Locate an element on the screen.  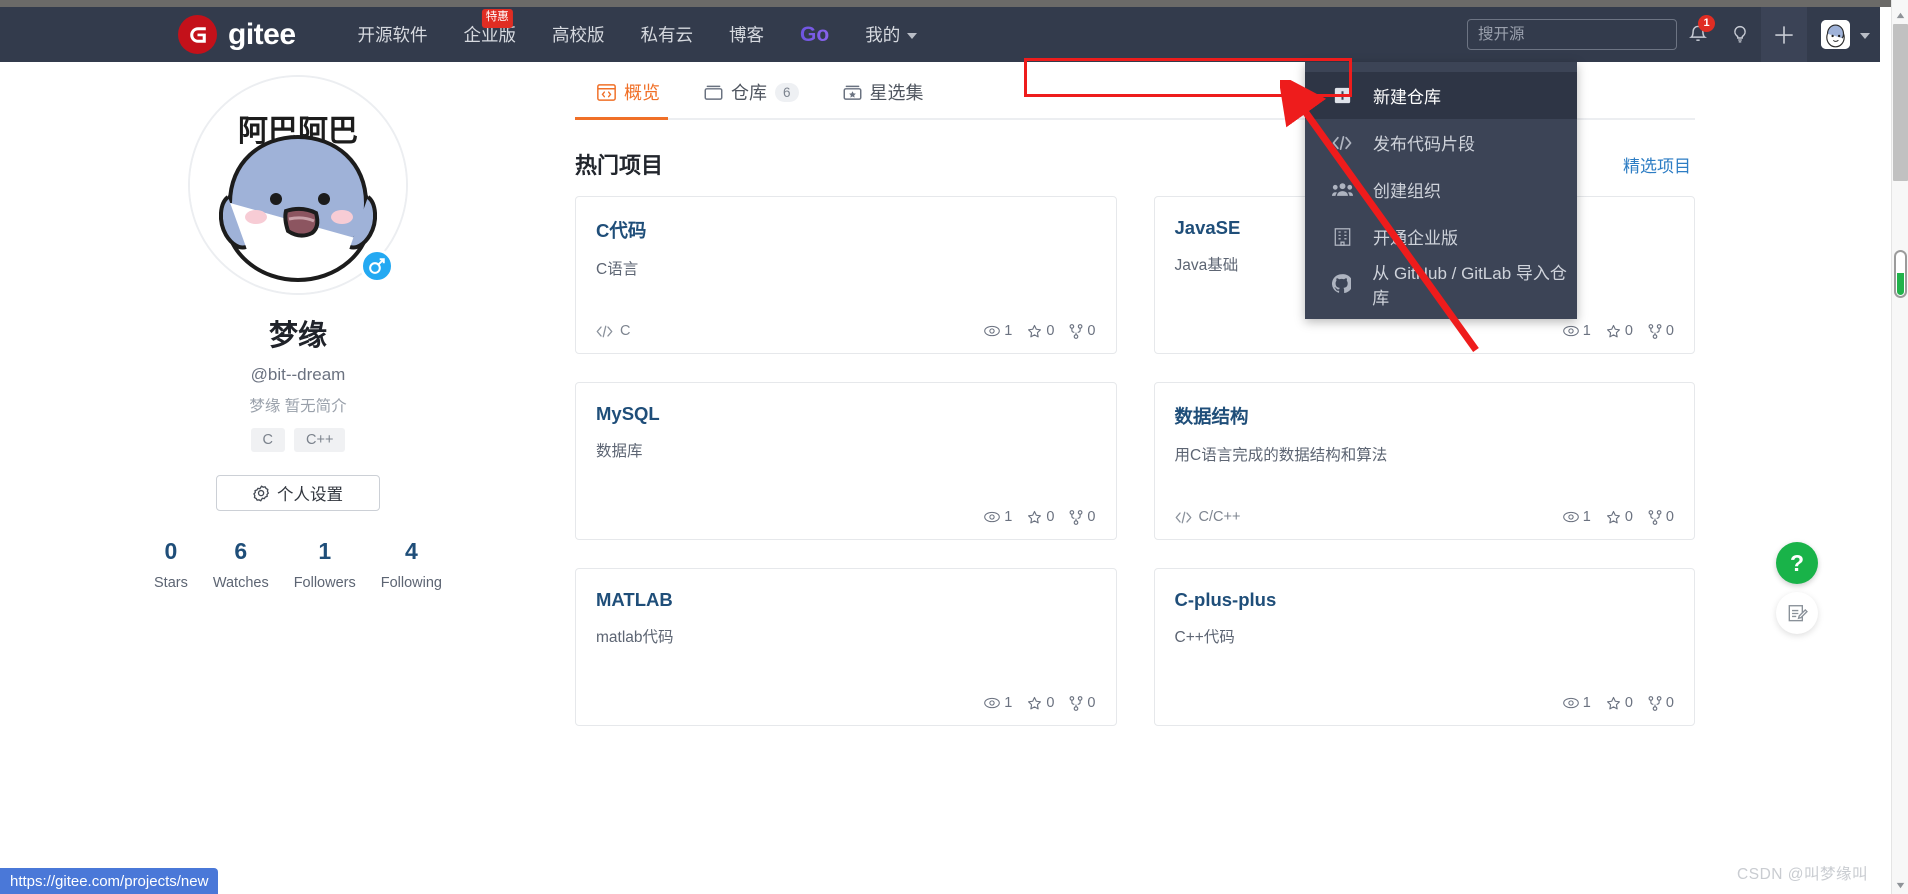
repository-card: 数据结构 用C语言完成的数据结构和算法 C/C++ 1 0 0 is located at coordinates (1424, 461).